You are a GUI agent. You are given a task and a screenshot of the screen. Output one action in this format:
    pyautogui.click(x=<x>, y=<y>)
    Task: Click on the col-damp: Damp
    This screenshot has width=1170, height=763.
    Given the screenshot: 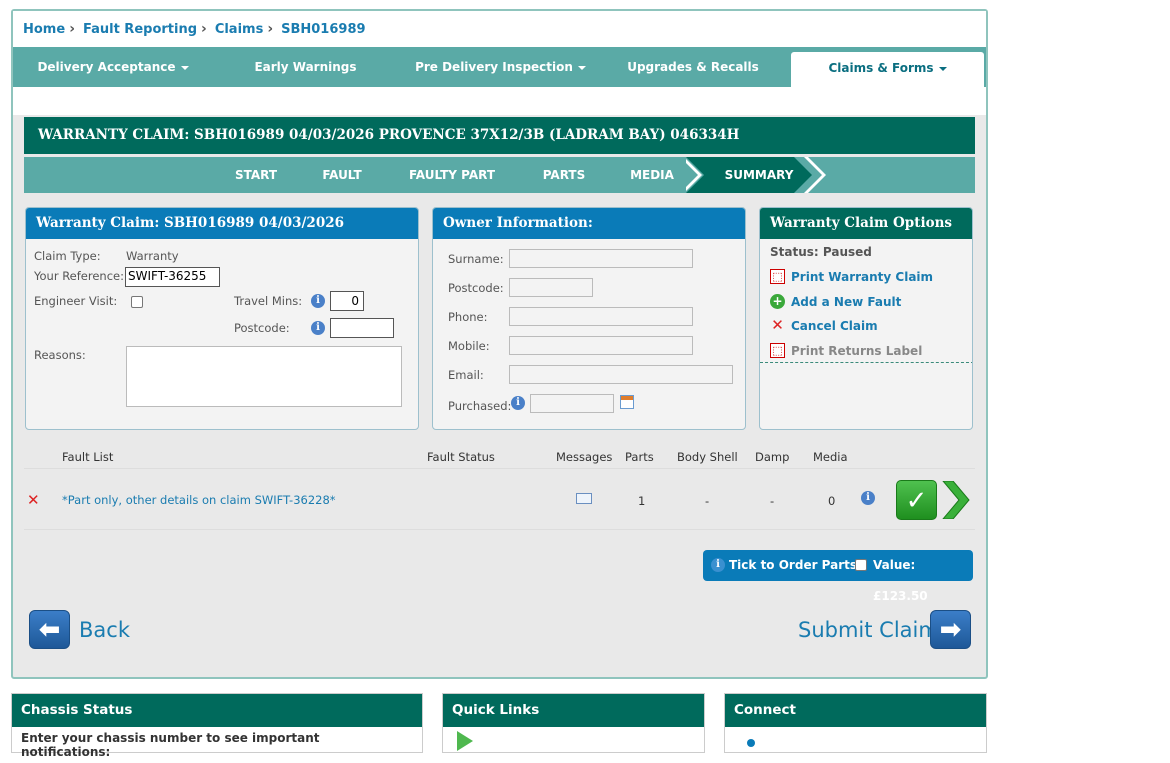 What is the action you would take?
    pyautogui.click(x=772, y=457)
    